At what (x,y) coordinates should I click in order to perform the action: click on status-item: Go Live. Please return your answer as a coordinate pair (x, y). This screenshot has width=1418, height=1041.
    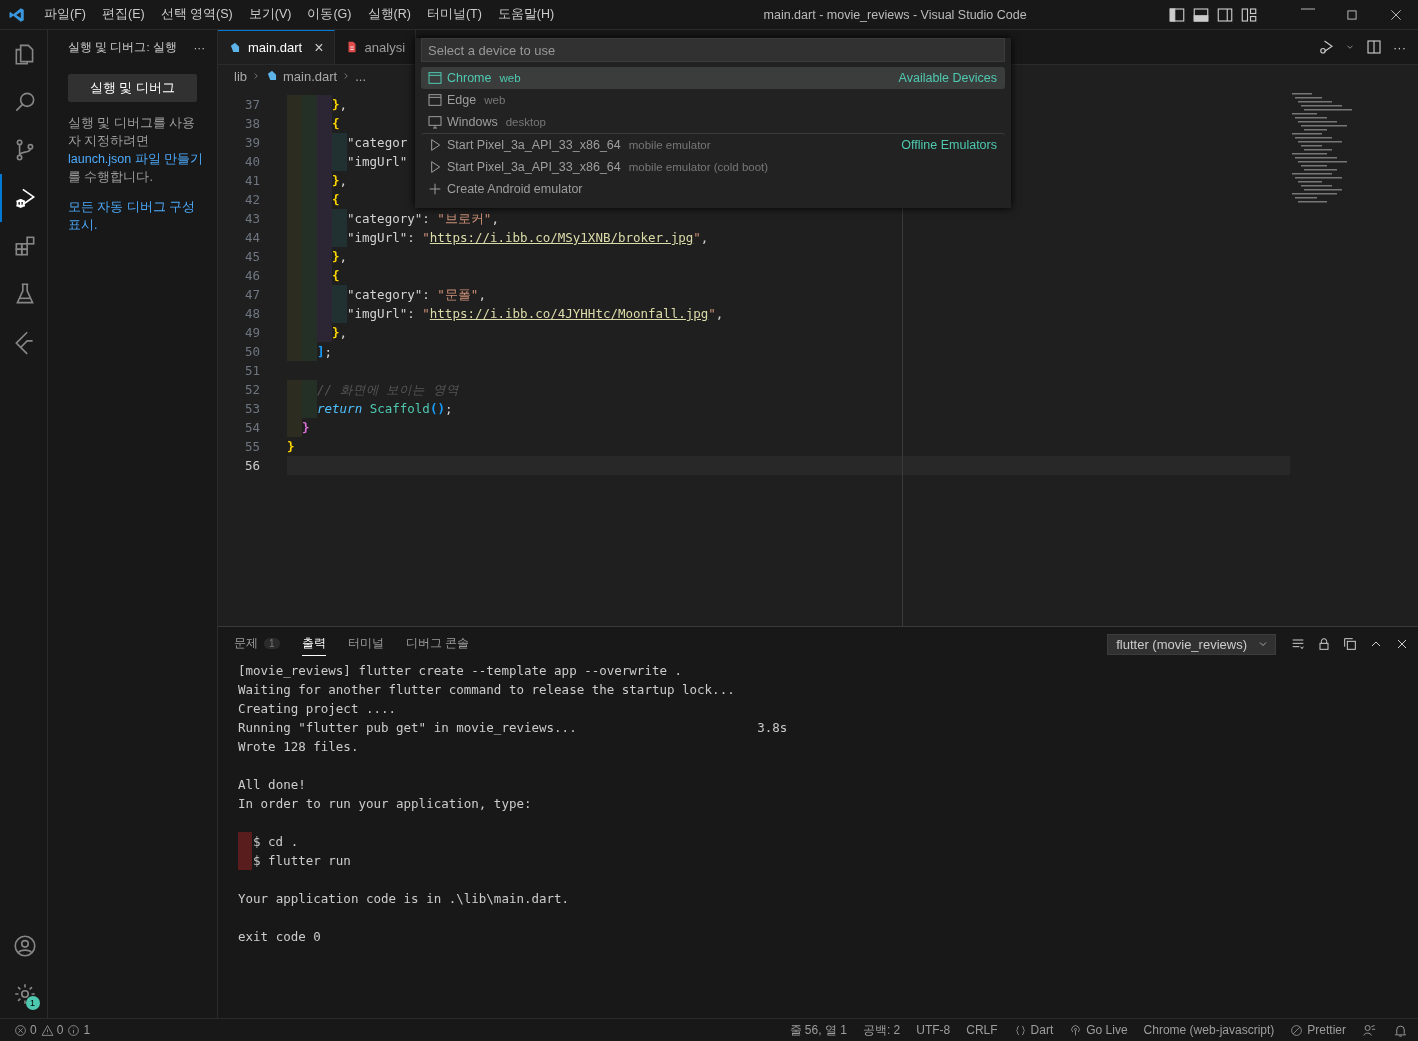
    Looking at the image, I should click on (1107, 1030).